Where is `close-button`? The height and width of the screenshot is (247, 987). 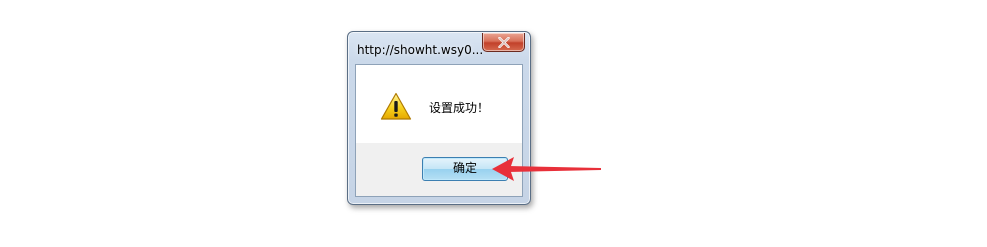
close-button is located at coordinates (503, 42).